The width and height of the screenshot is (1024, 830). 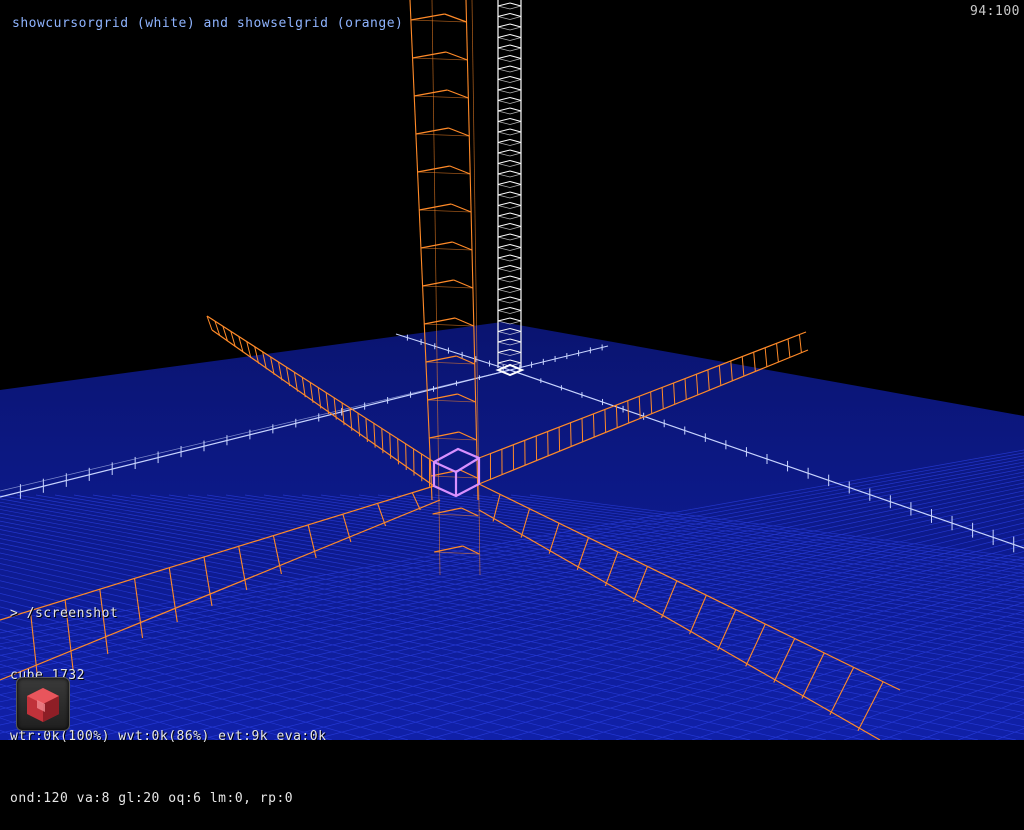 What do you see at coordinates (168, 799) in the screenshot?
I see `console-stat-line: ond:120 va:8 gl:20 oq:6 lm:0, rp:0` at bounding box center [168, 799].